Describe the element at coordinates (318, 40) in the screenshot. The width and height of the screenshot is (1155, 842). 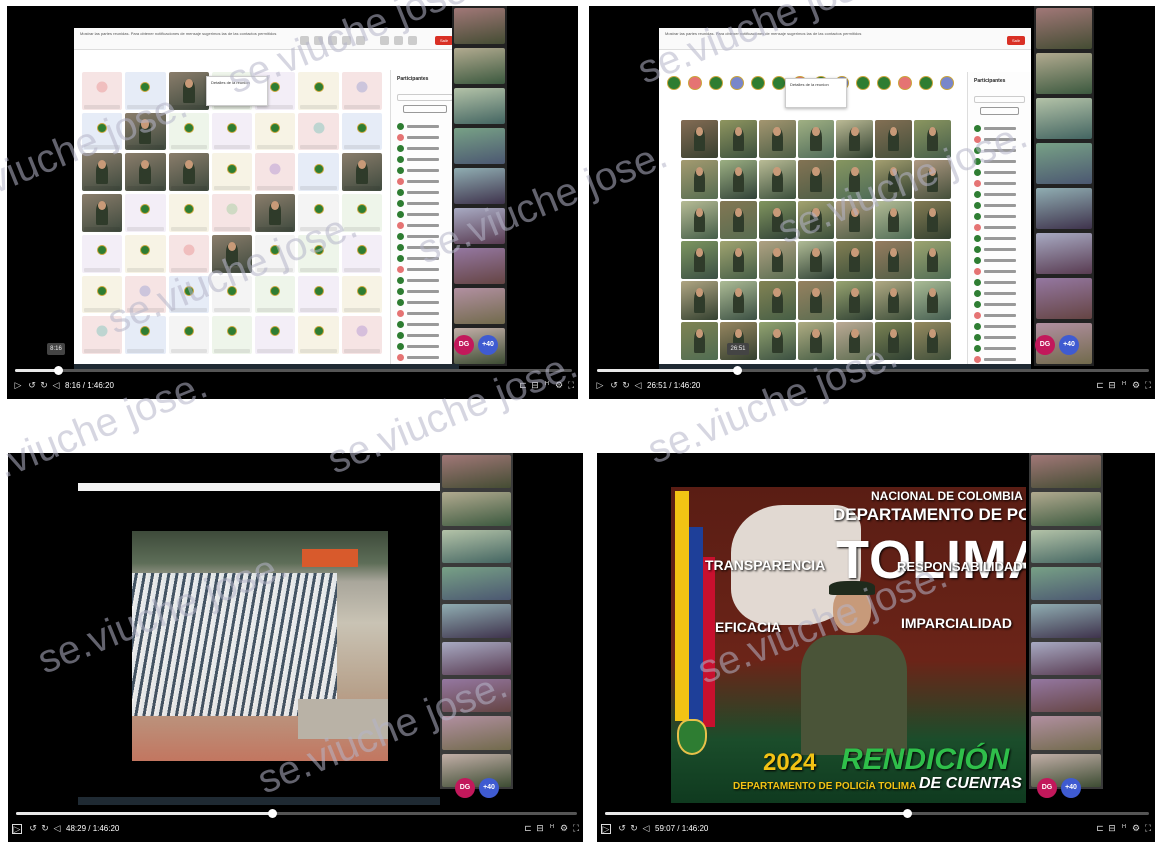
I see `people-icon` at that location.